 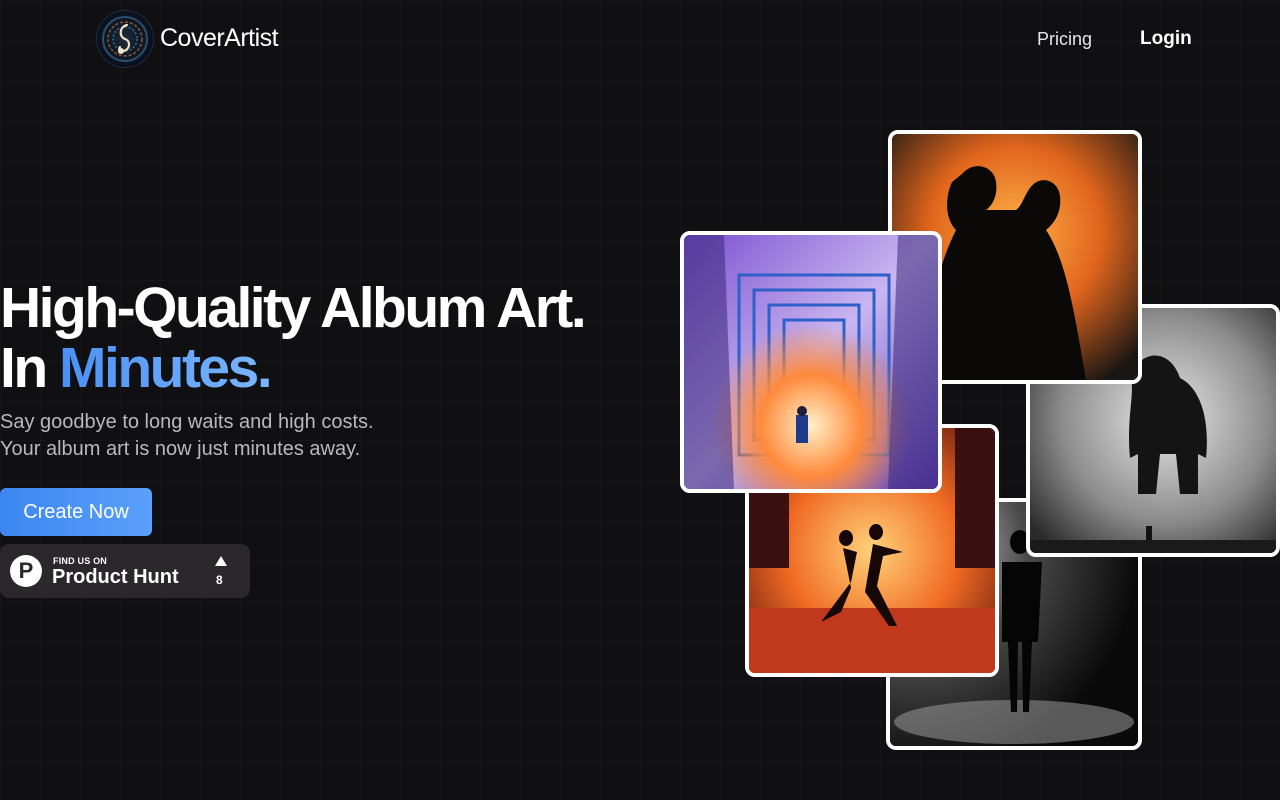 I want to click on product-hunt-logo-icon: P, so click(x=26, y=571).